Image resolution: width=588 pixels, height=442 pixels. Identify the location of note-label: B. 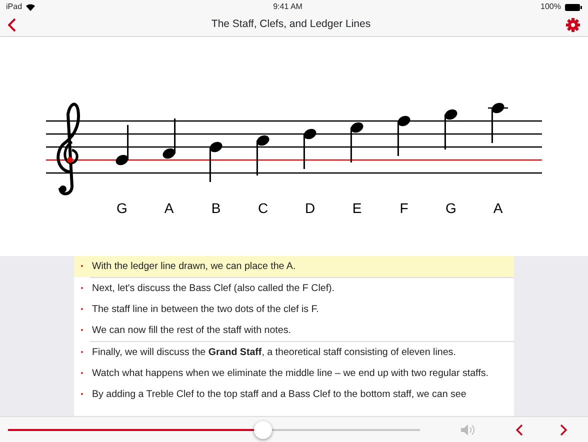
(216, 208).